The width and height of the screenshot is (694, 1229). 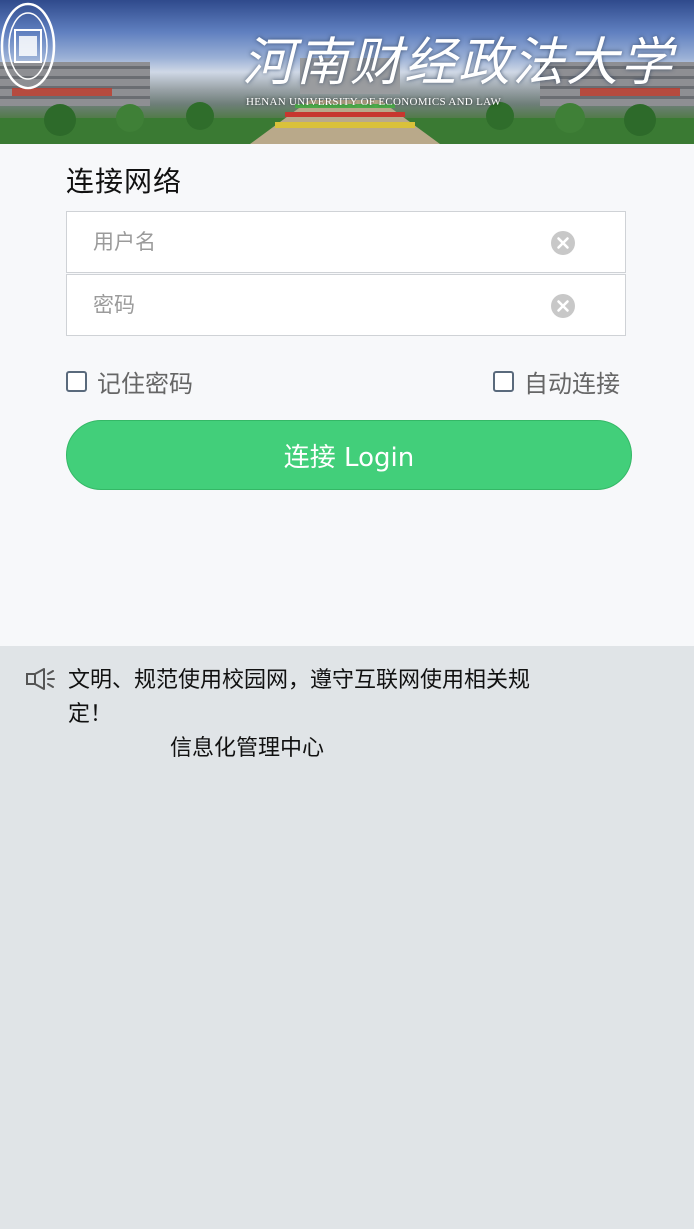 I want to click on speaker-icon, so click(x=40, y=679).